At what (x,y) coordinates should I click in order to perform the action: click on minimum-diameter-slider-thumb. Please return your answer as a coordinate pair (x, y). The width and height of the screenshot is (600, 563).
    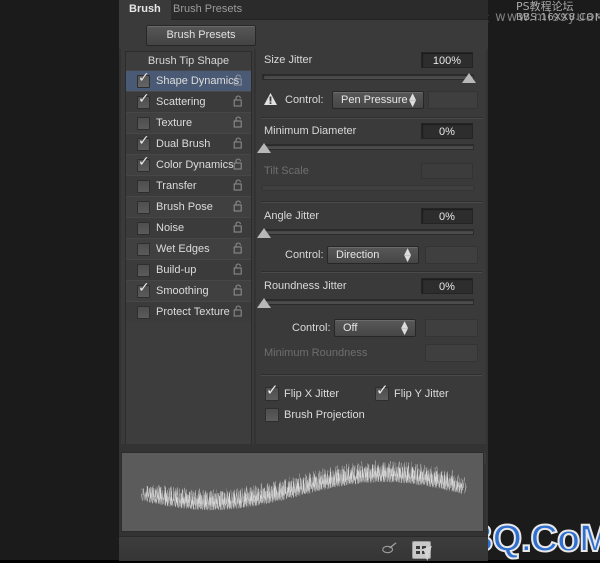
    Looking at the image, I should click on (264, 148).